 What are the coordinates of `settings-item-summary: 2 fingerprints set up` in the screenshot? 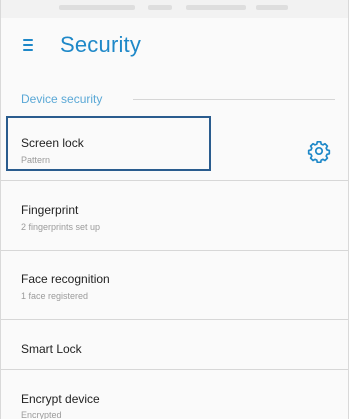 It's located at (61, 227).